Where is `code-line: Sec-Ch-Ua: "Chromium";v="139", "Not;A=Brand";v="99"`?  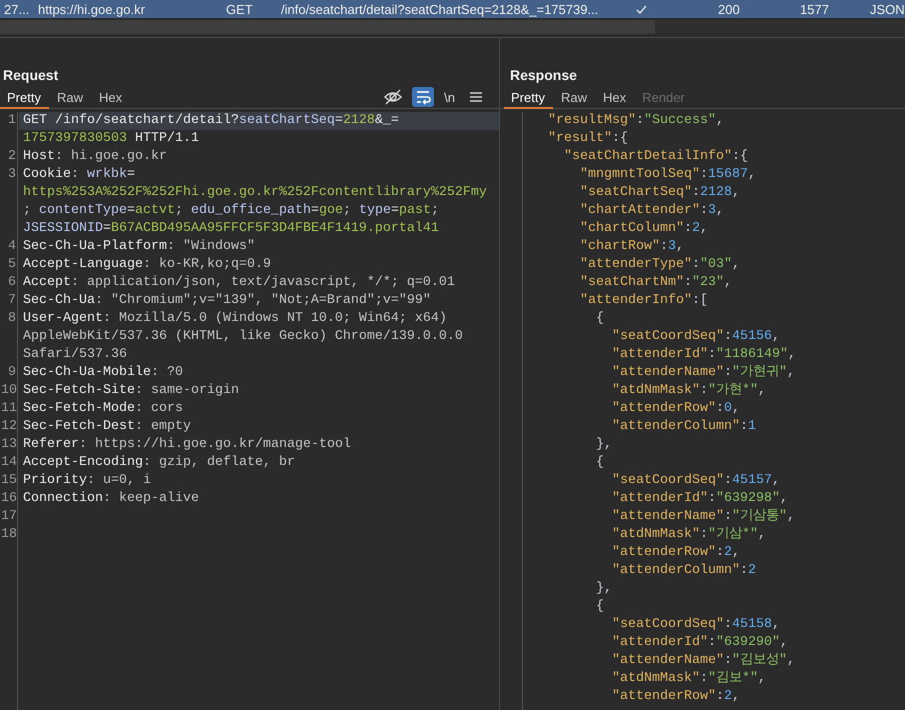 code-line: Sec-Ch-Ua: "Chromium";v="139", "Not;A=Brand";v="99" is located at coordinates (227, 301).